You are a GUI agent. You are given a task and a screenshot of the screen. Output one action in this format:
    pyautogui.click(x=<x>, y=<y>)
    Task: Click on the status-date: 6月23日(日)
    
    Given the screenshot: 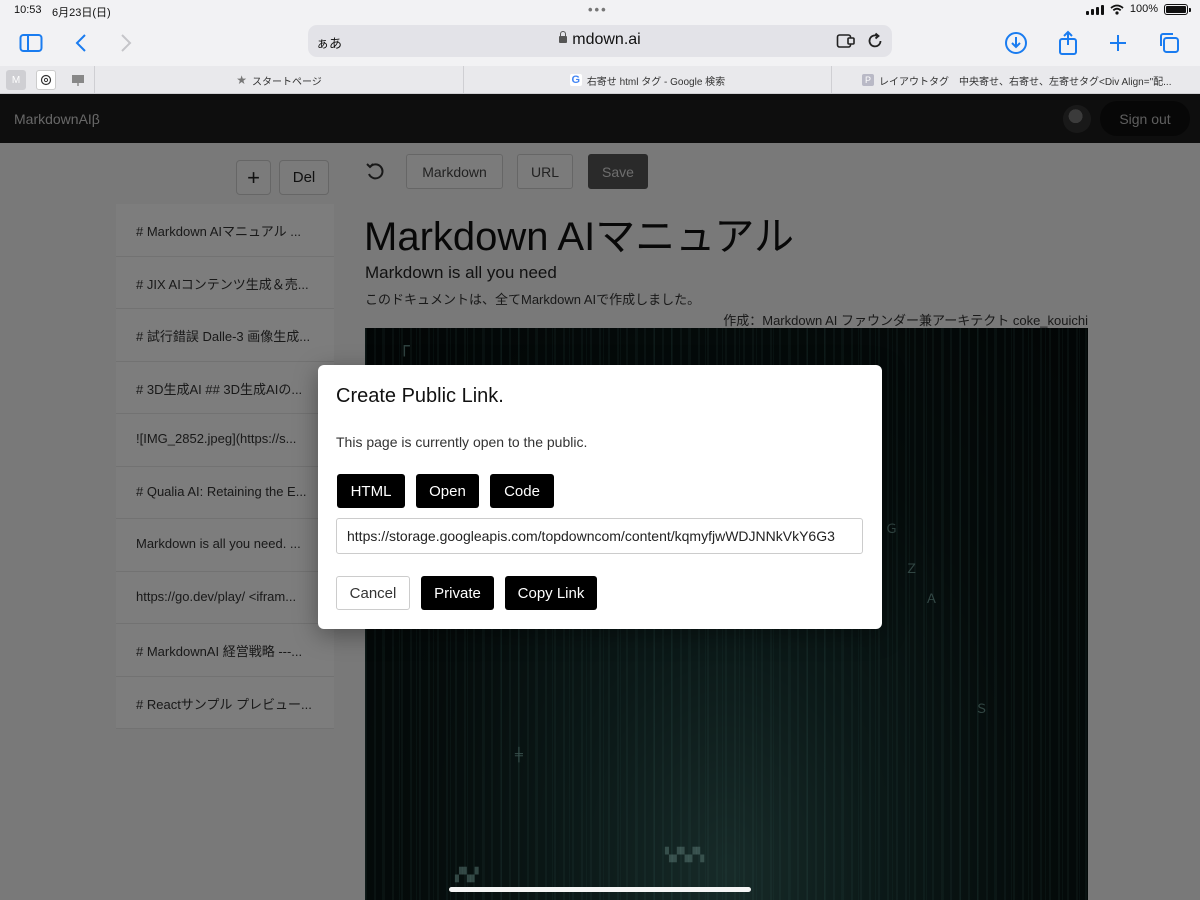 What is the action you would take?
    pyautogui.click(x=81, y=13)
    